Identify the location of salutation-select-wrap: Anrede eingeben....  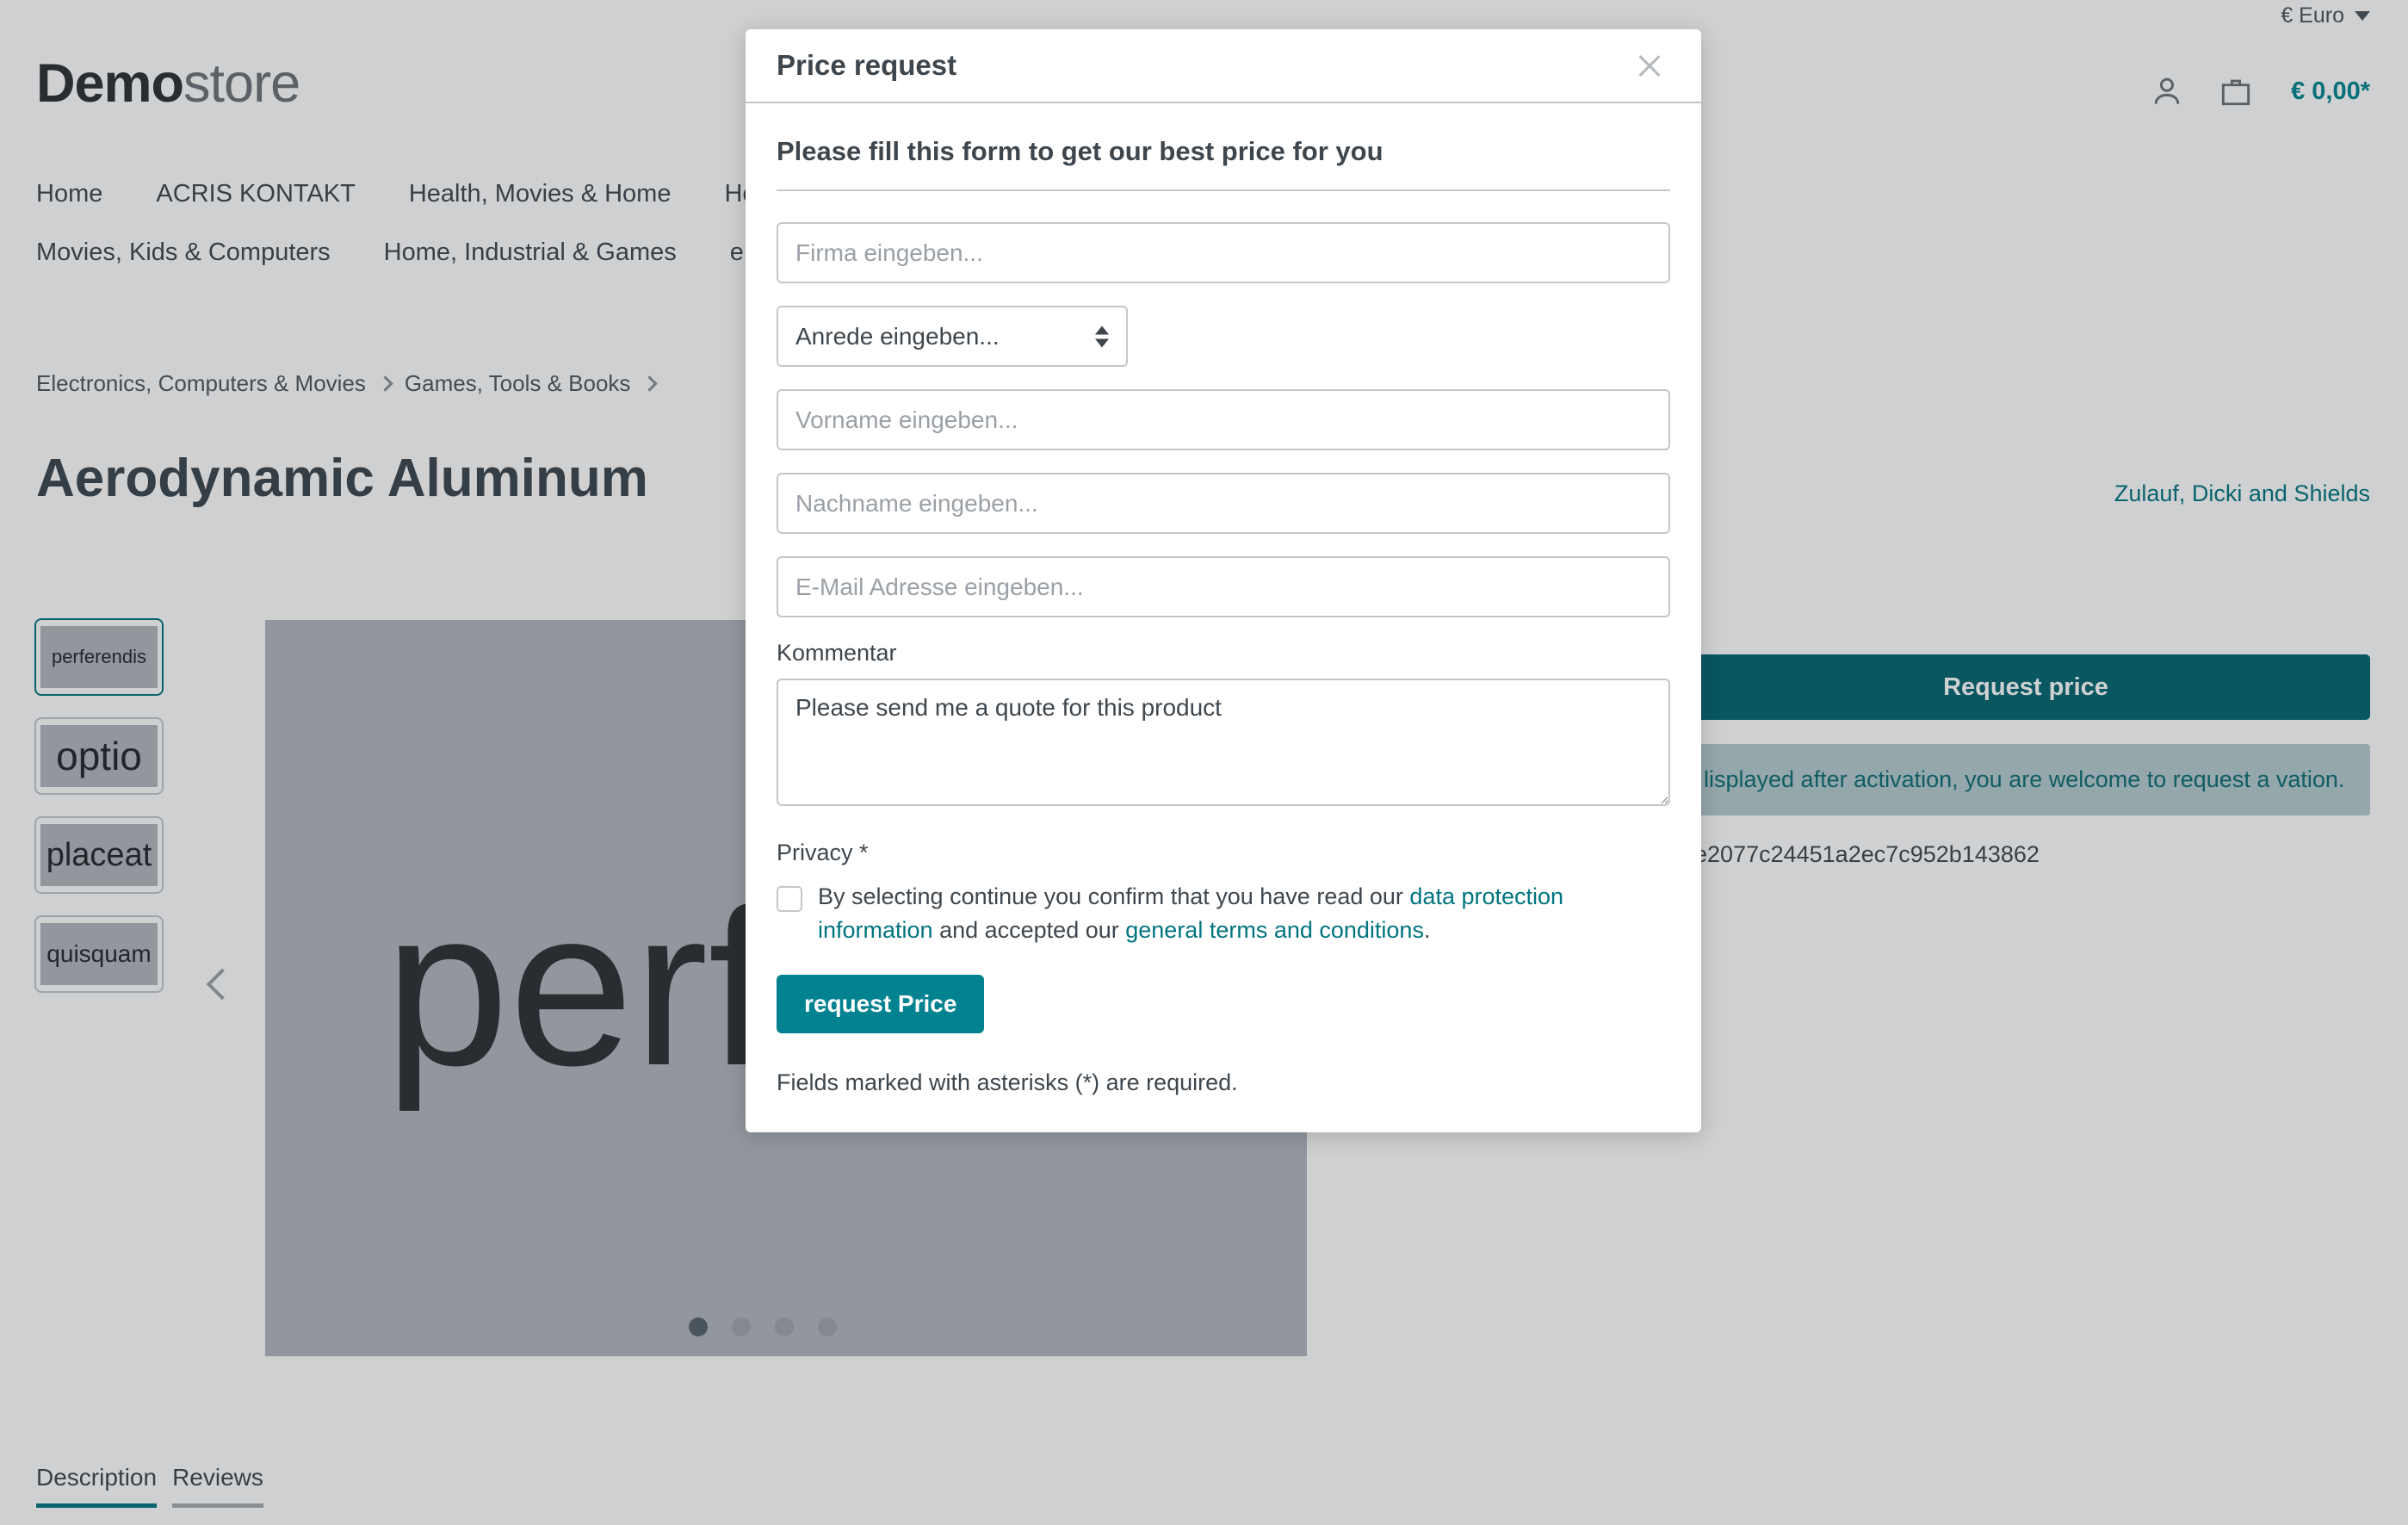
(952, 336).